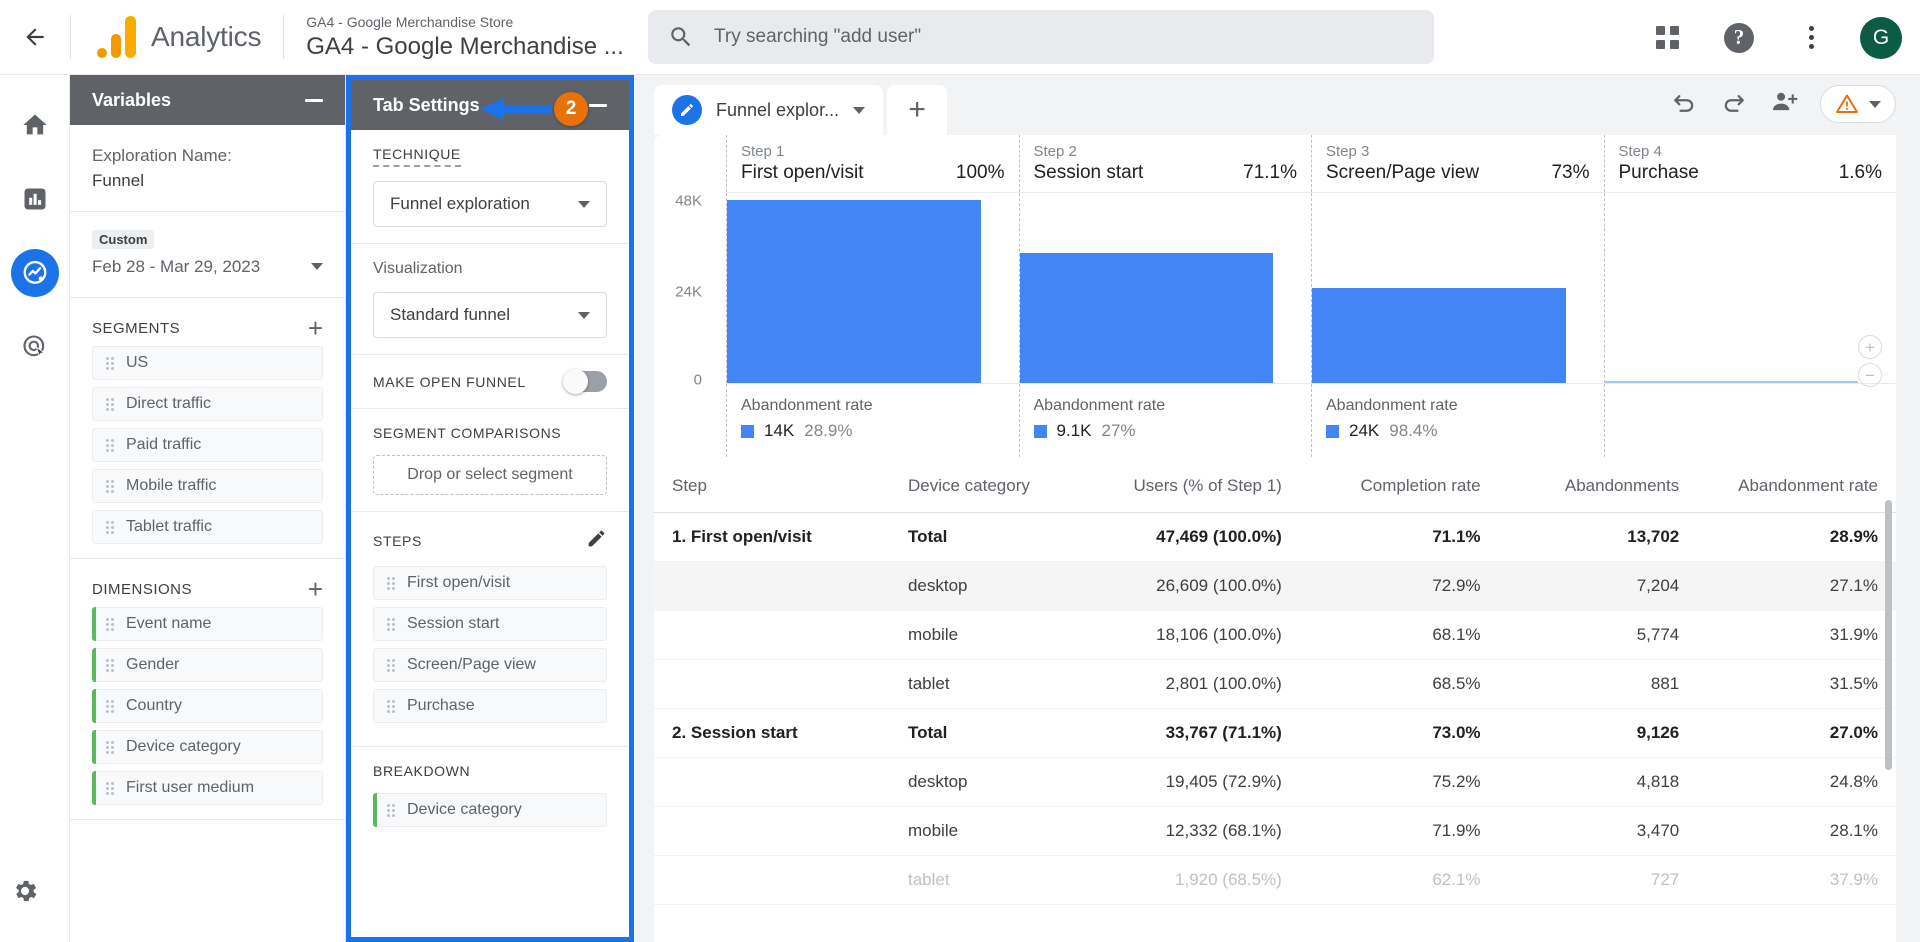  I want to click on funnel-step-header: Step 3 Screen/Page view 73%, so click(1457, 163).